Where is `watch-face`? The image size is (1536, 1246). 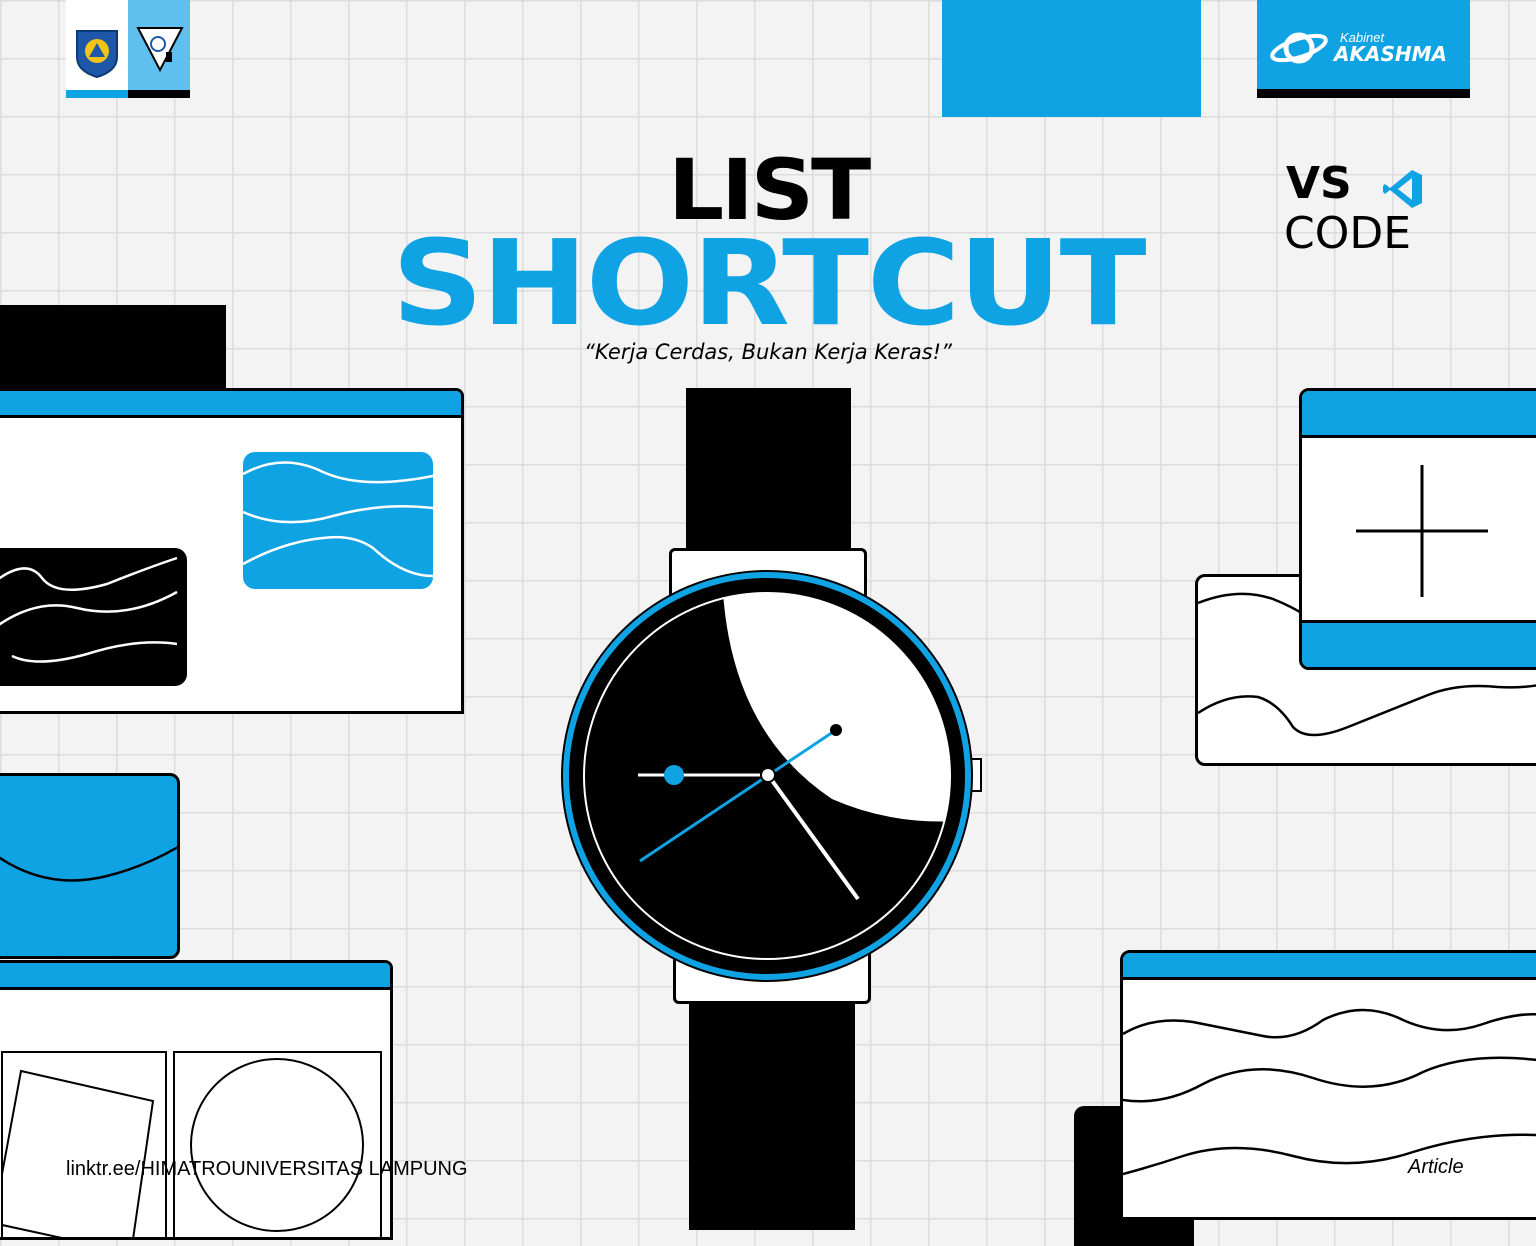 watch-face is located at coordinates (767, 776).